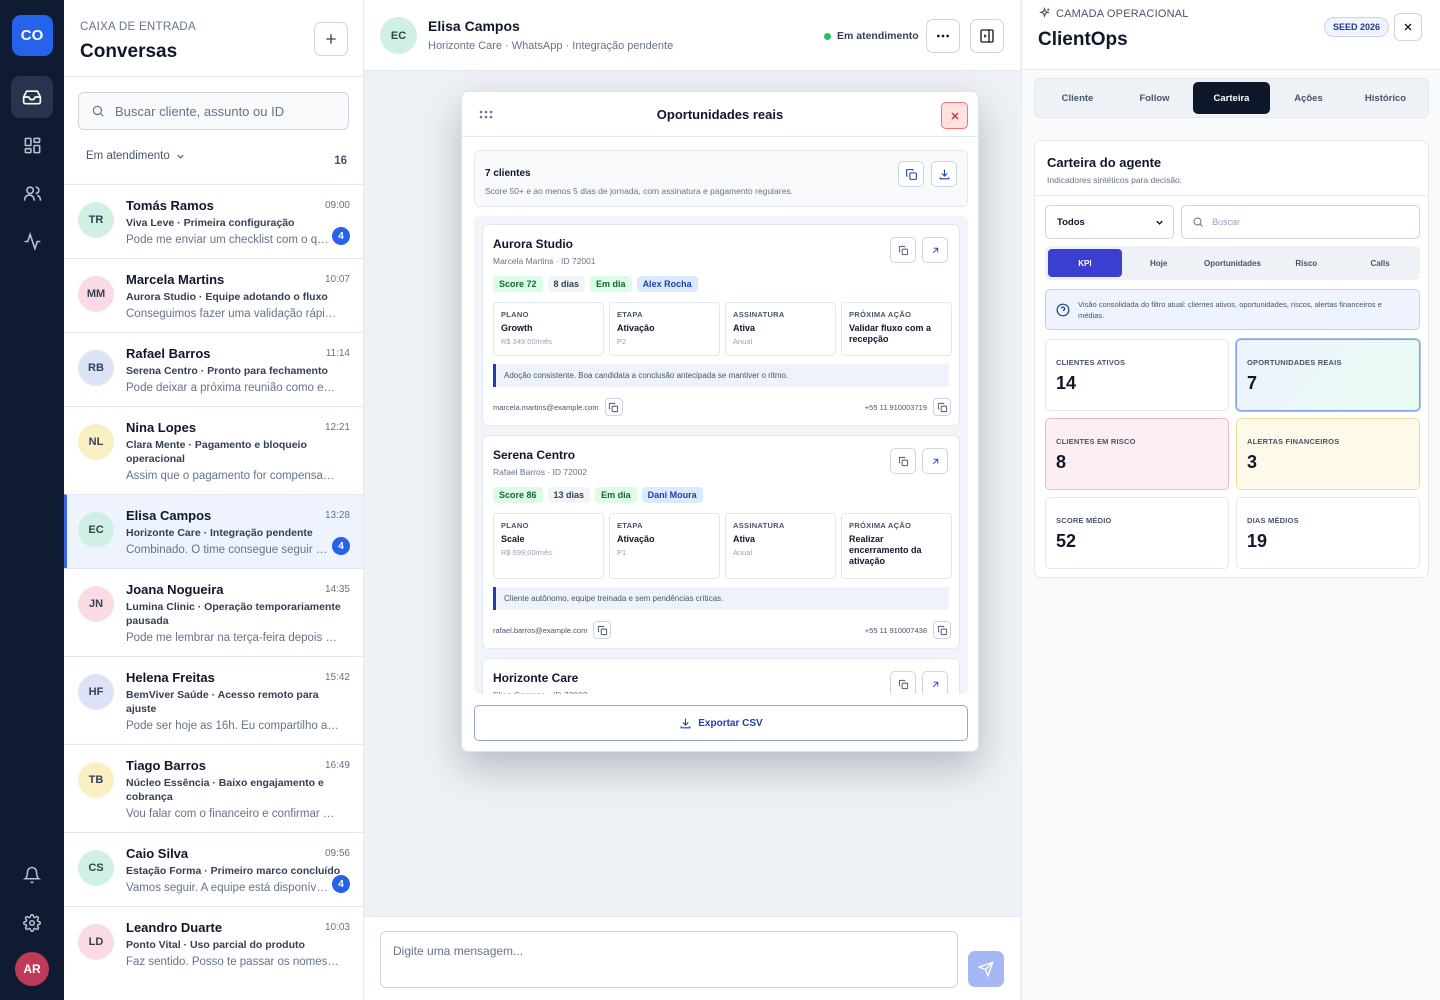  Describe the element at coordinates (548, 329) in the screenshot. I see `info-cell: PLANO Growth R$ 349,00/mês` at that location.